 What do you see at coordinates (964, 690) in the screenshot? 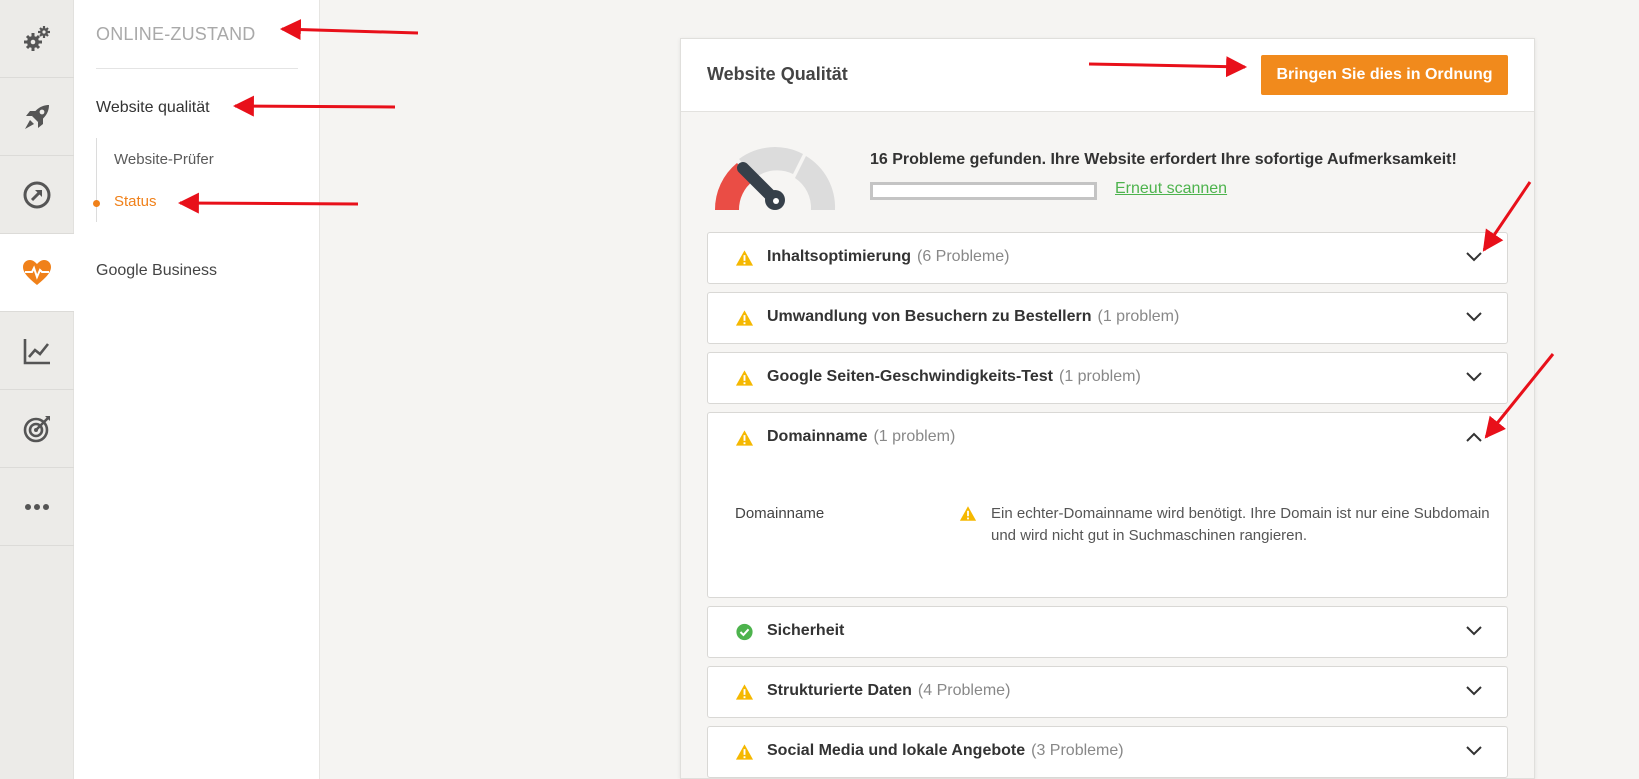
I see `problem-count: (4 Probleme)` at bounding box center [964, 690].